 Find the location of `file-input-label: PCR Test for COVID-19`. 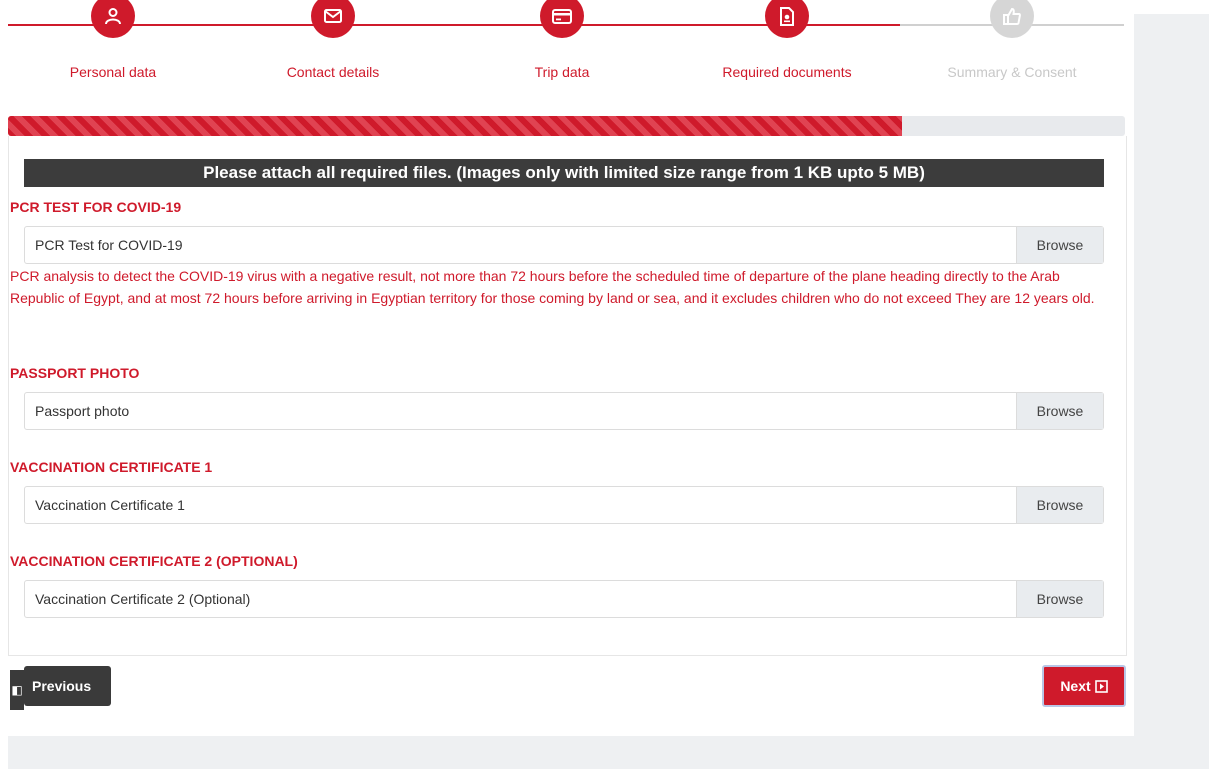

file-input-label: PCR Test for COVID-19 is located at coordinates (109, 245).